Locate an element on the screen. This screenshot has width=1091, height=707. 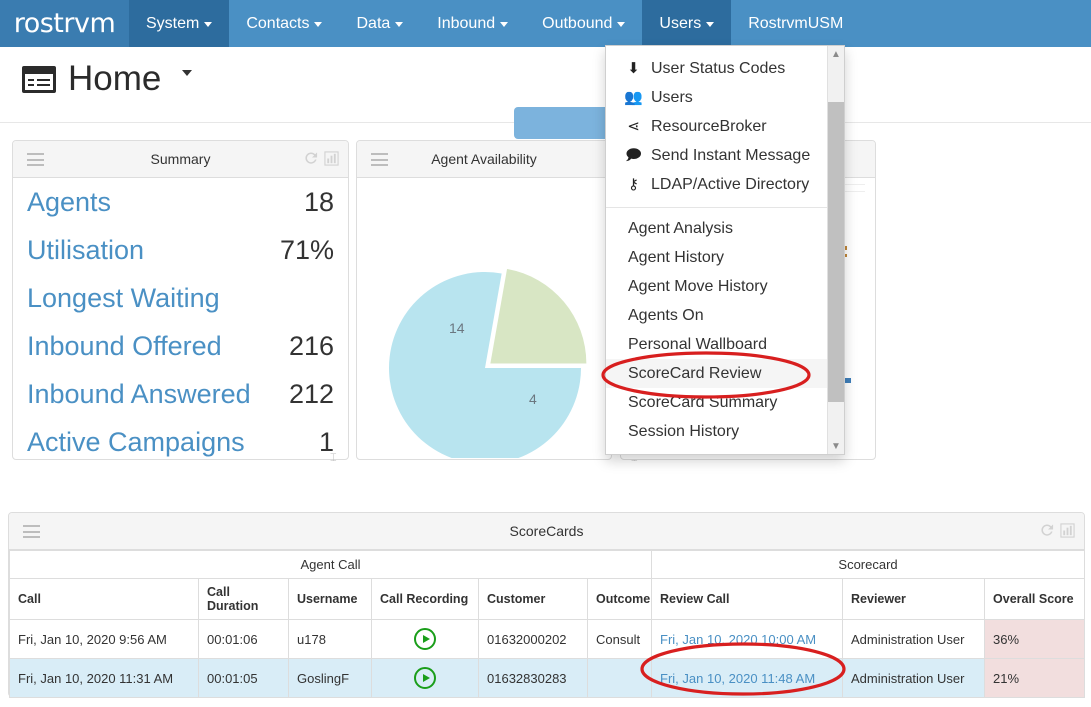
dropdown-item-label: Personal Wallboard is located at coordinates (698, 344).